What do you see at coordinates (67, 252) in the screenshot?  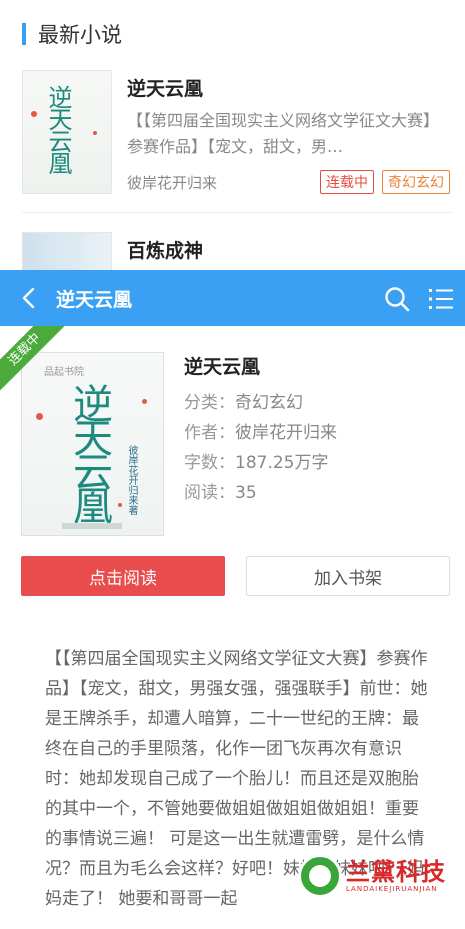 I see `book-cover` at bounding box center [67, 252].